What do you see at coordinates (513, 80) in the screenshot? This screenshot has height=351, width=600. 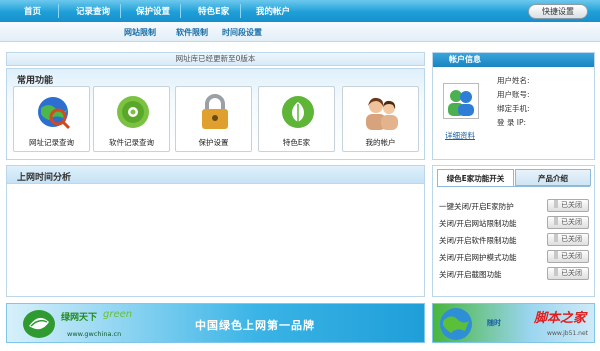 I see `field-user-name: 用户姓名:` at bounding box center [513, 80].